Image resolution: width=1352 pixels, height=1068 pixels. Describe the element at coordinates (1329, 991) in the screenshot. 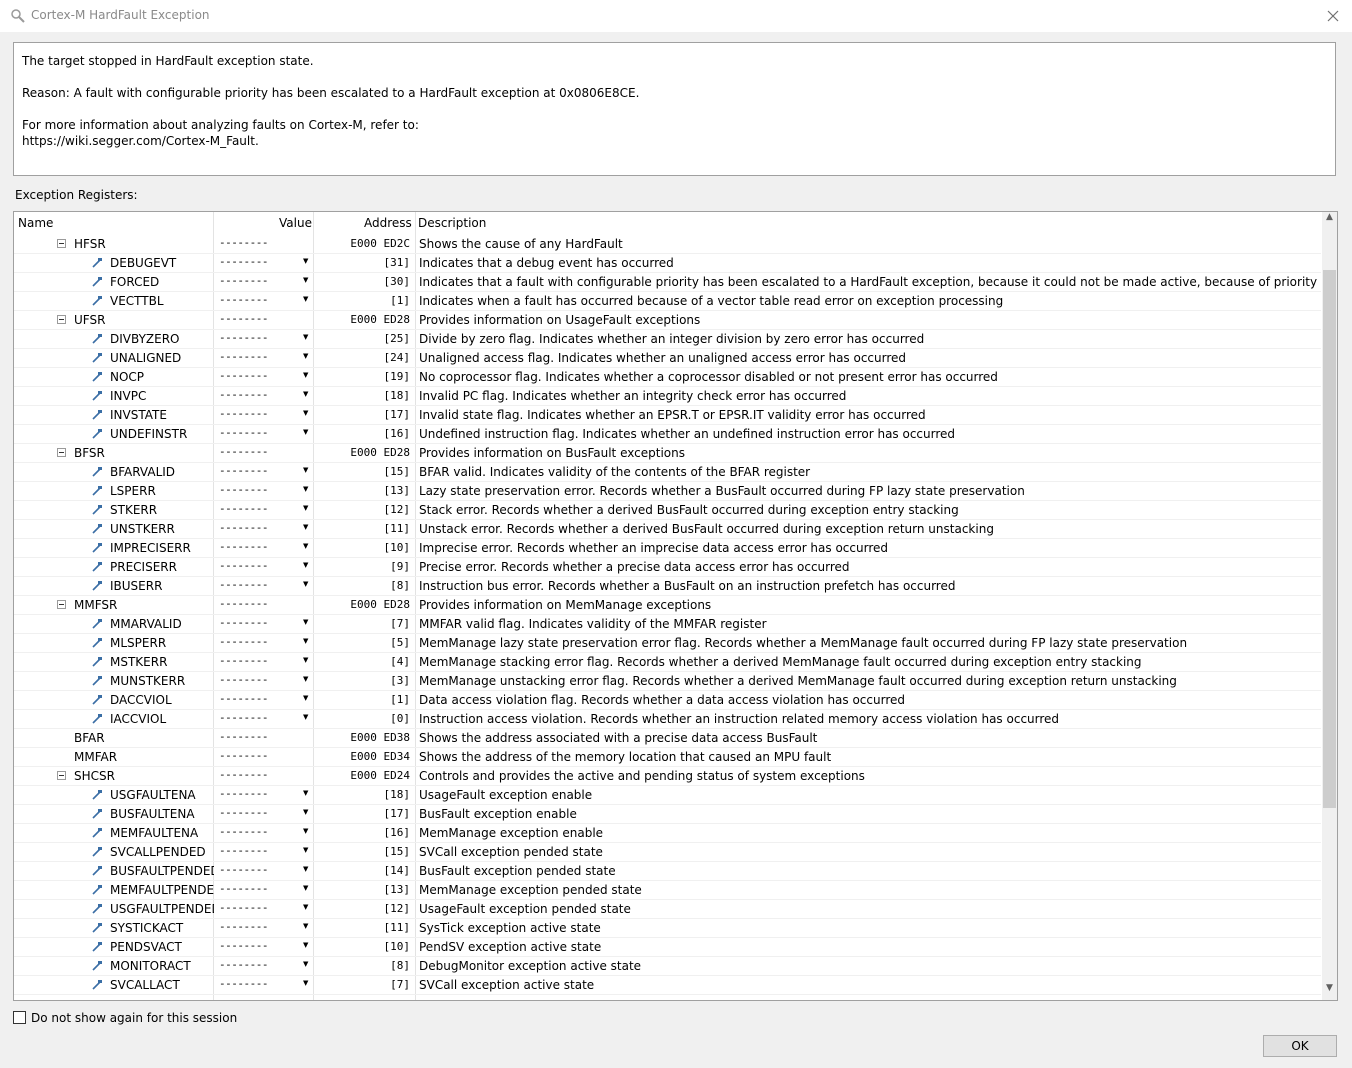

I see `scroll-down-icon: ▼` at that location.